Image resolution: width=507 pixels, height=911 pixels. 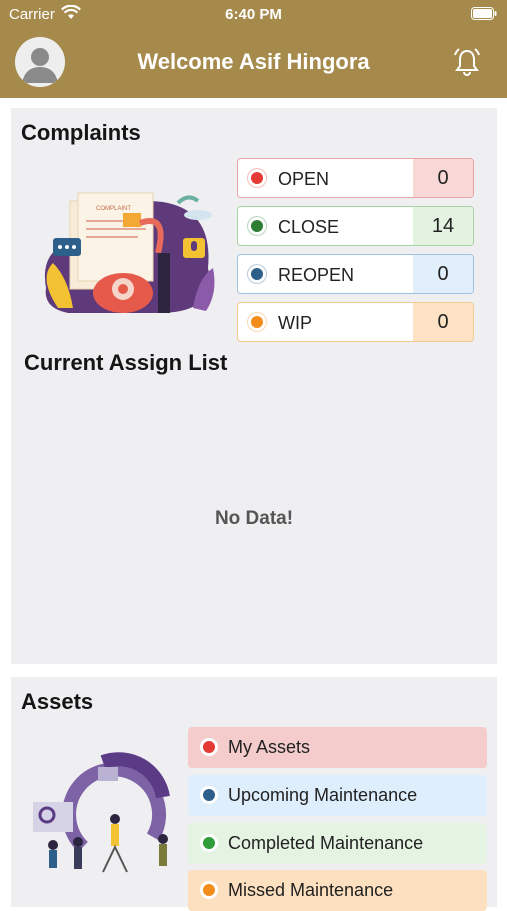 I want to click on complaint-doc-text: COMPLAINT, so click(x=113, y=209).